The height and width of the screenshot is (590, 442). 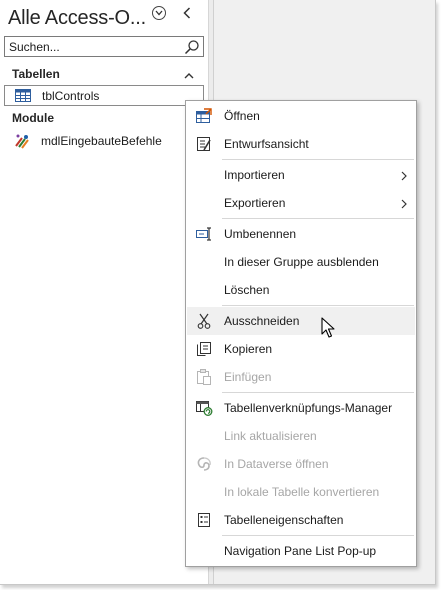 What do you see at coordinates (242, 116) in the screenshot?
I see `menu-item-label: Öffnen` at bounding box center [242, 116].